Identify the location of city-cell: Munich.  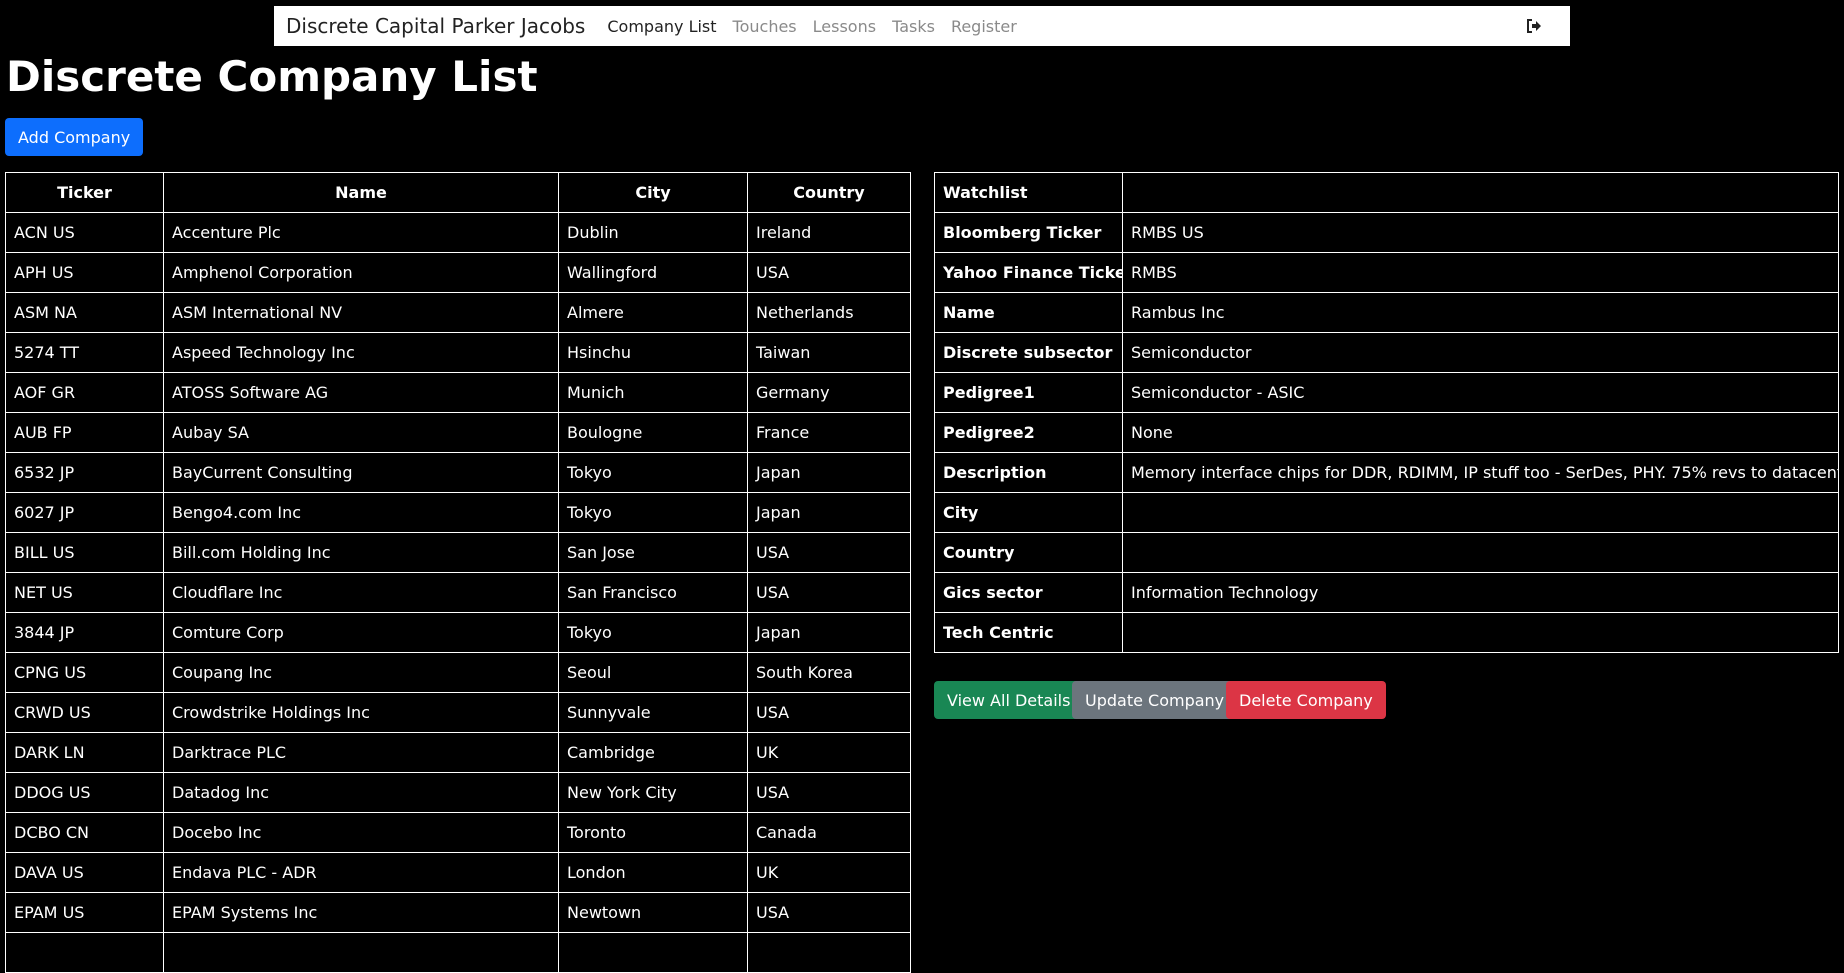
(653, 392).